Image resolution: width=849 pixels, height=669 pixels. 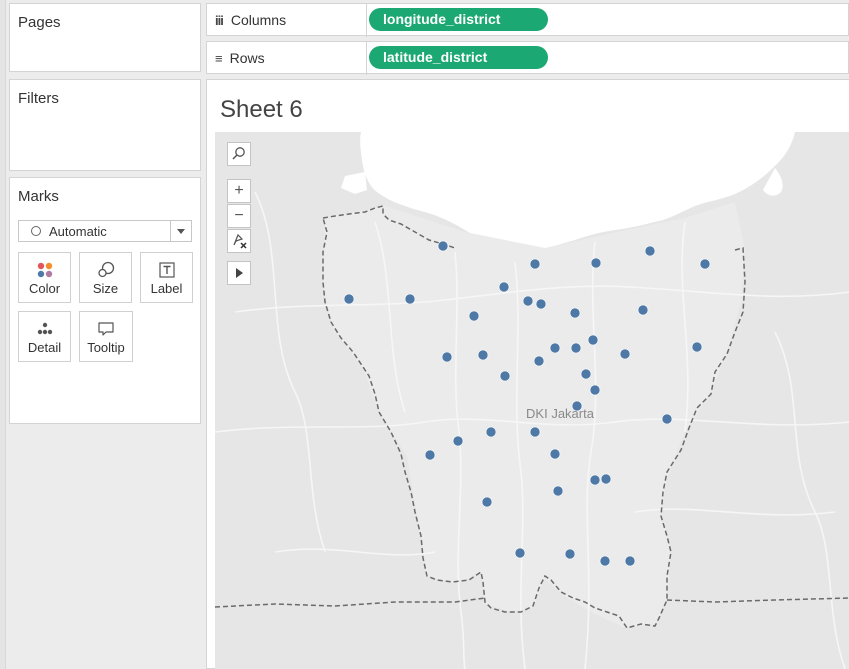 I want to click on map-tools-expand-button, so click(x=239, y=273).